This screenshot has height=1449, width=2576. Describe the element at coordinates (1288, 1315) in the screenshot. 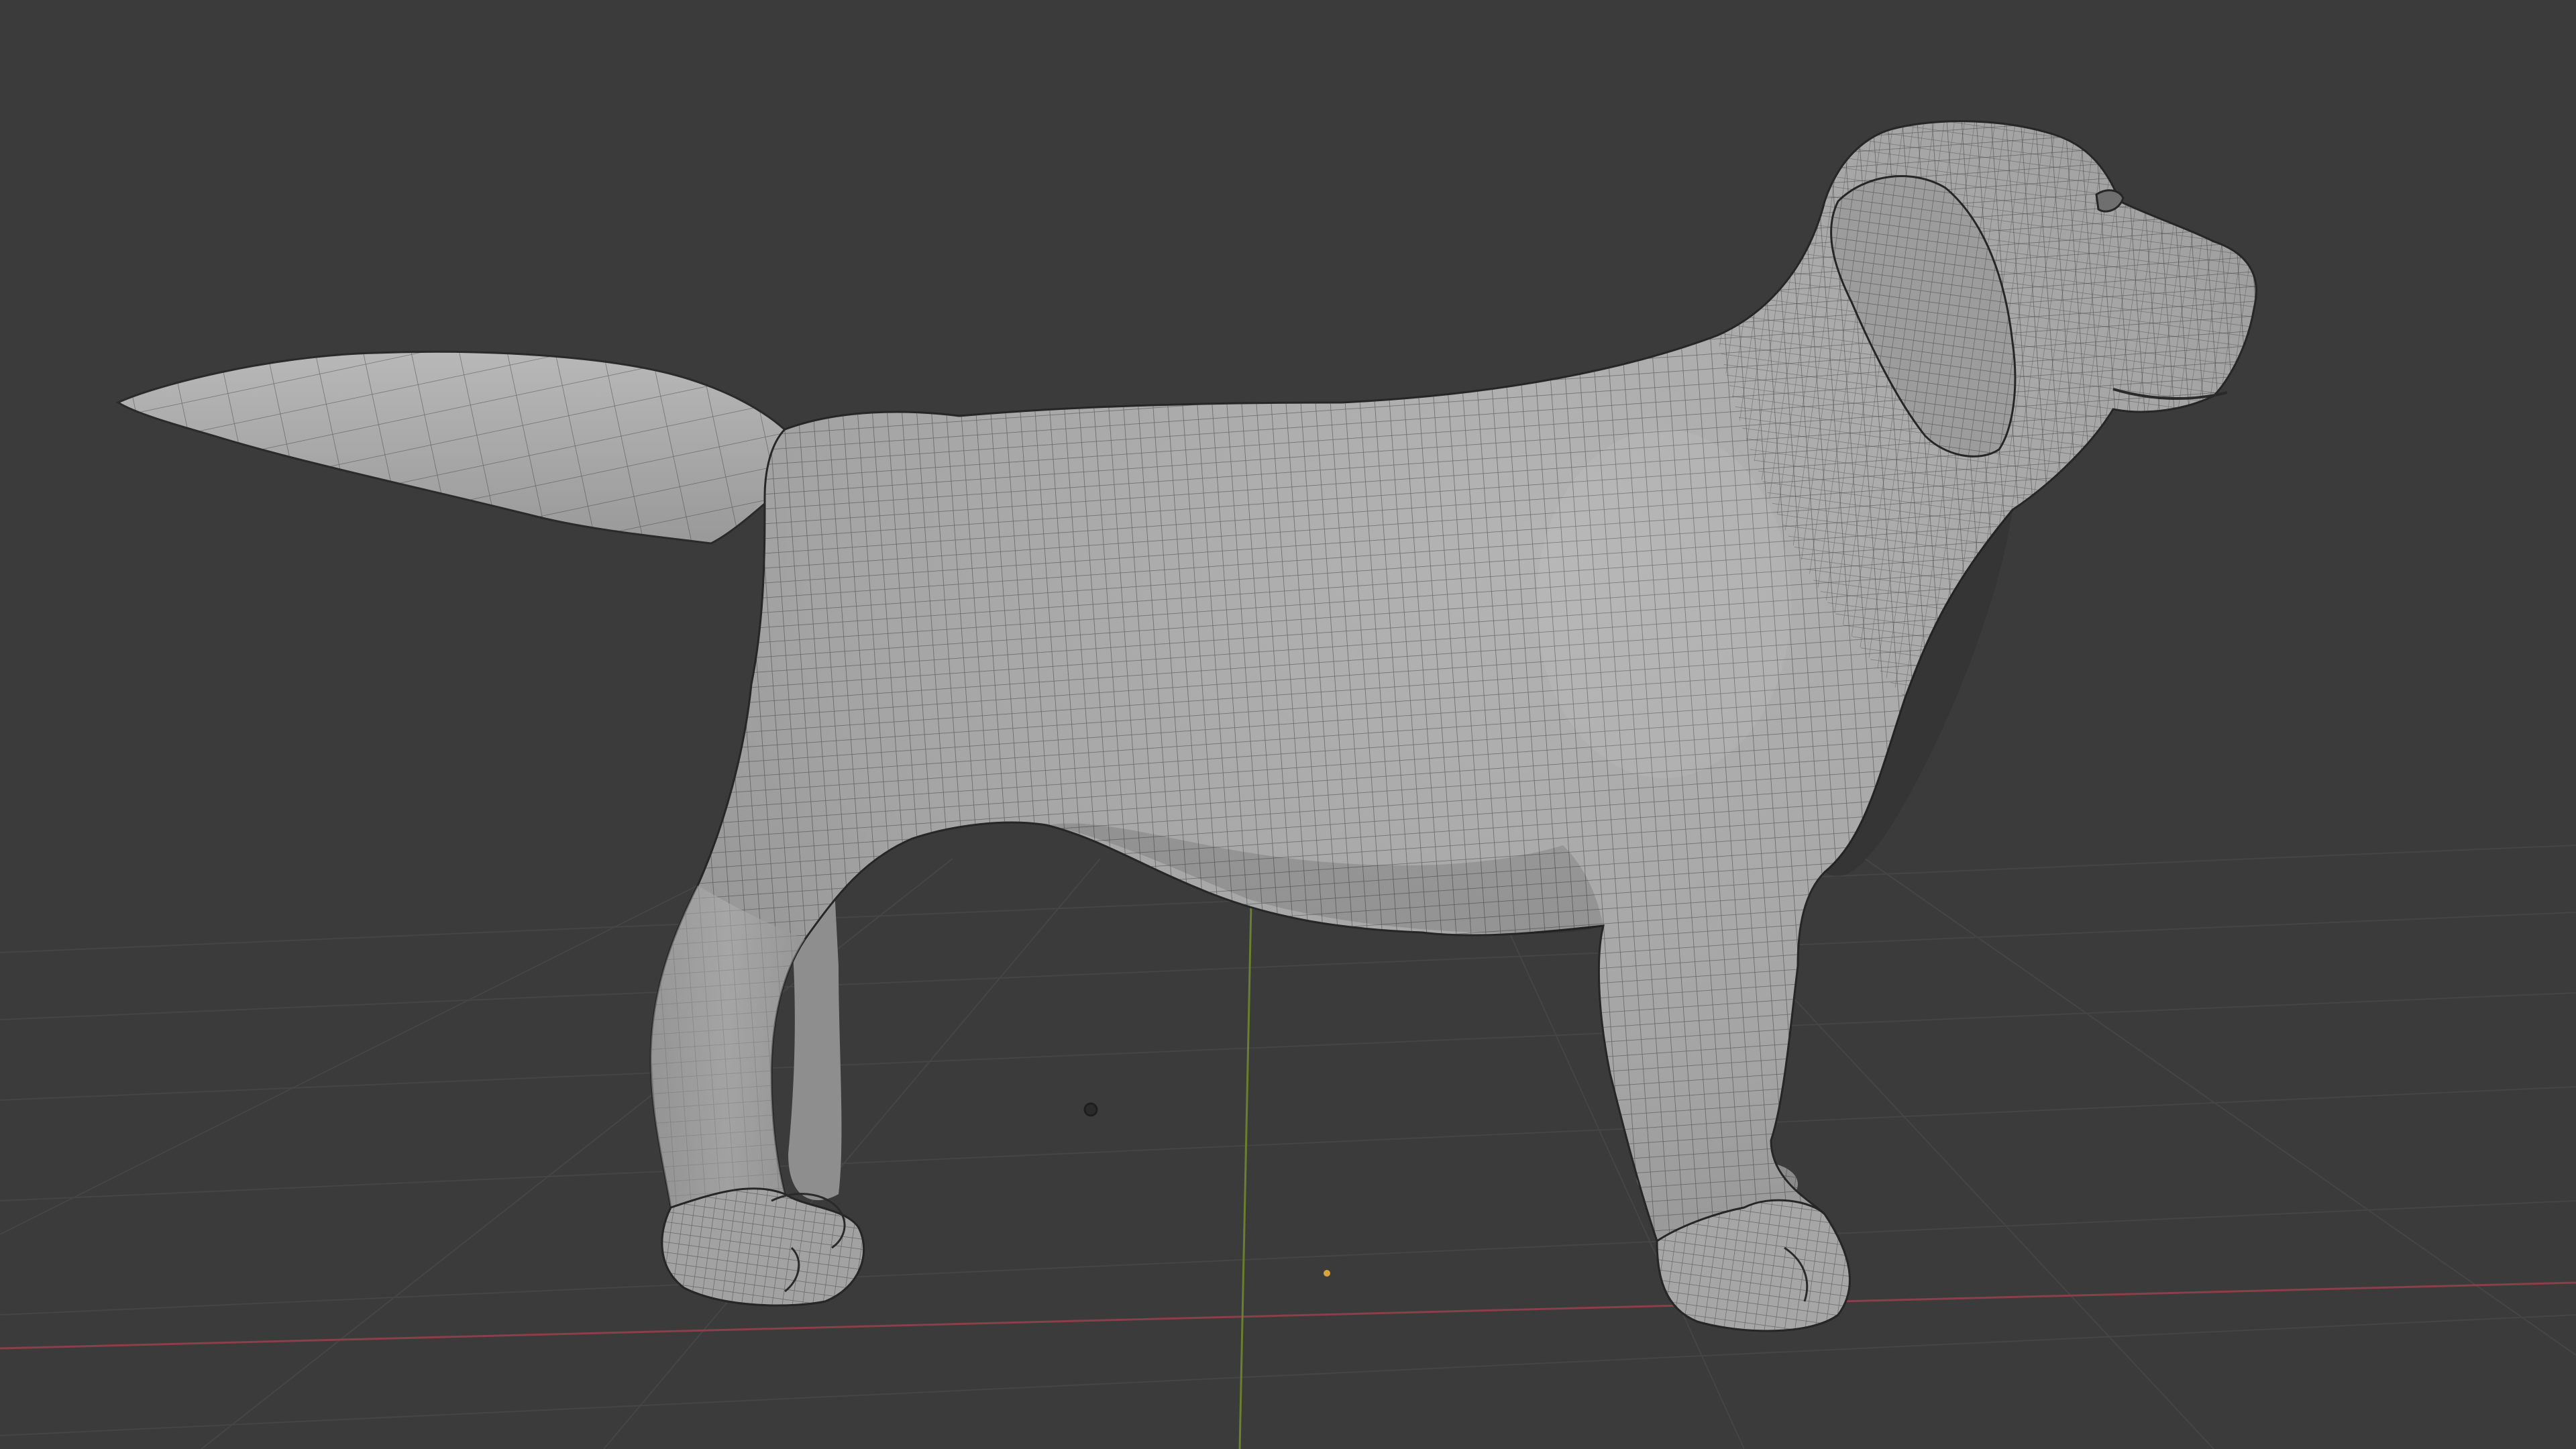

I see `x-axis-line` at that location.